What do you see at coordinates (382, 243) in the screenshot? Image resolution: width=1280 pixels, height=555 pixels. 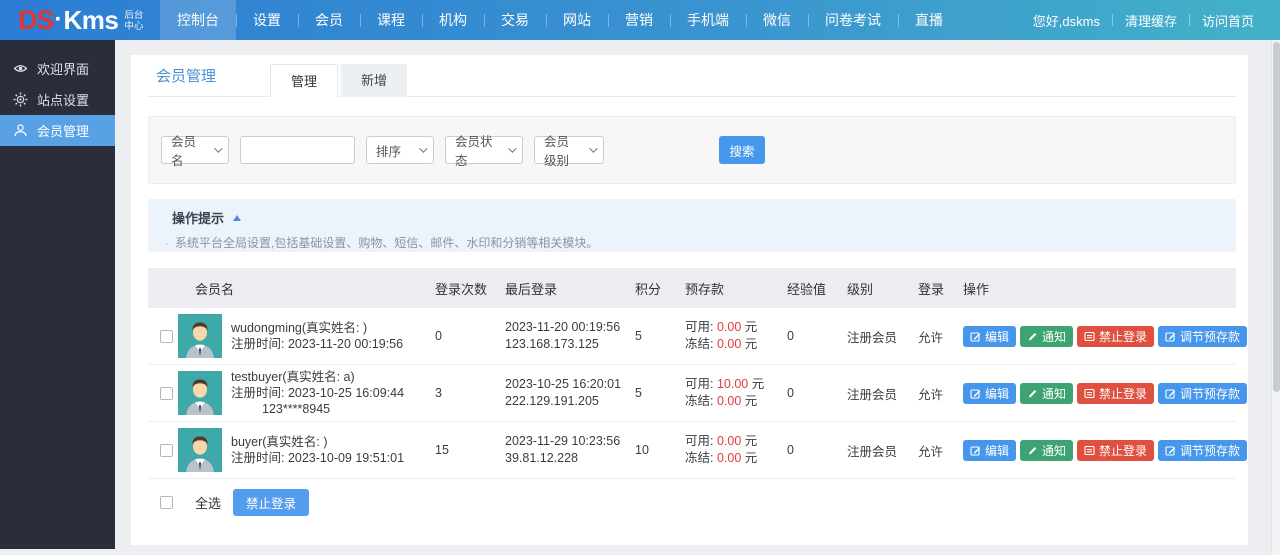 I see `tips-text: · 系统平台全局设置,包括基础设置、购物、短信、邮件、水印和分销等相关模块。` at bounding box center [382, 243].